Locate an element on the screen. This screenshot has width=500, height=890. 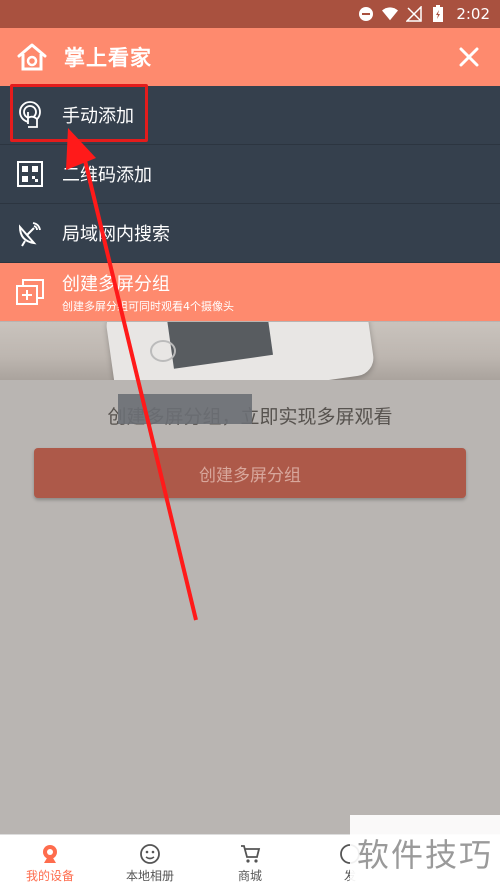
group-title: 创建多屏分组 is located at coordinates (116, 284).